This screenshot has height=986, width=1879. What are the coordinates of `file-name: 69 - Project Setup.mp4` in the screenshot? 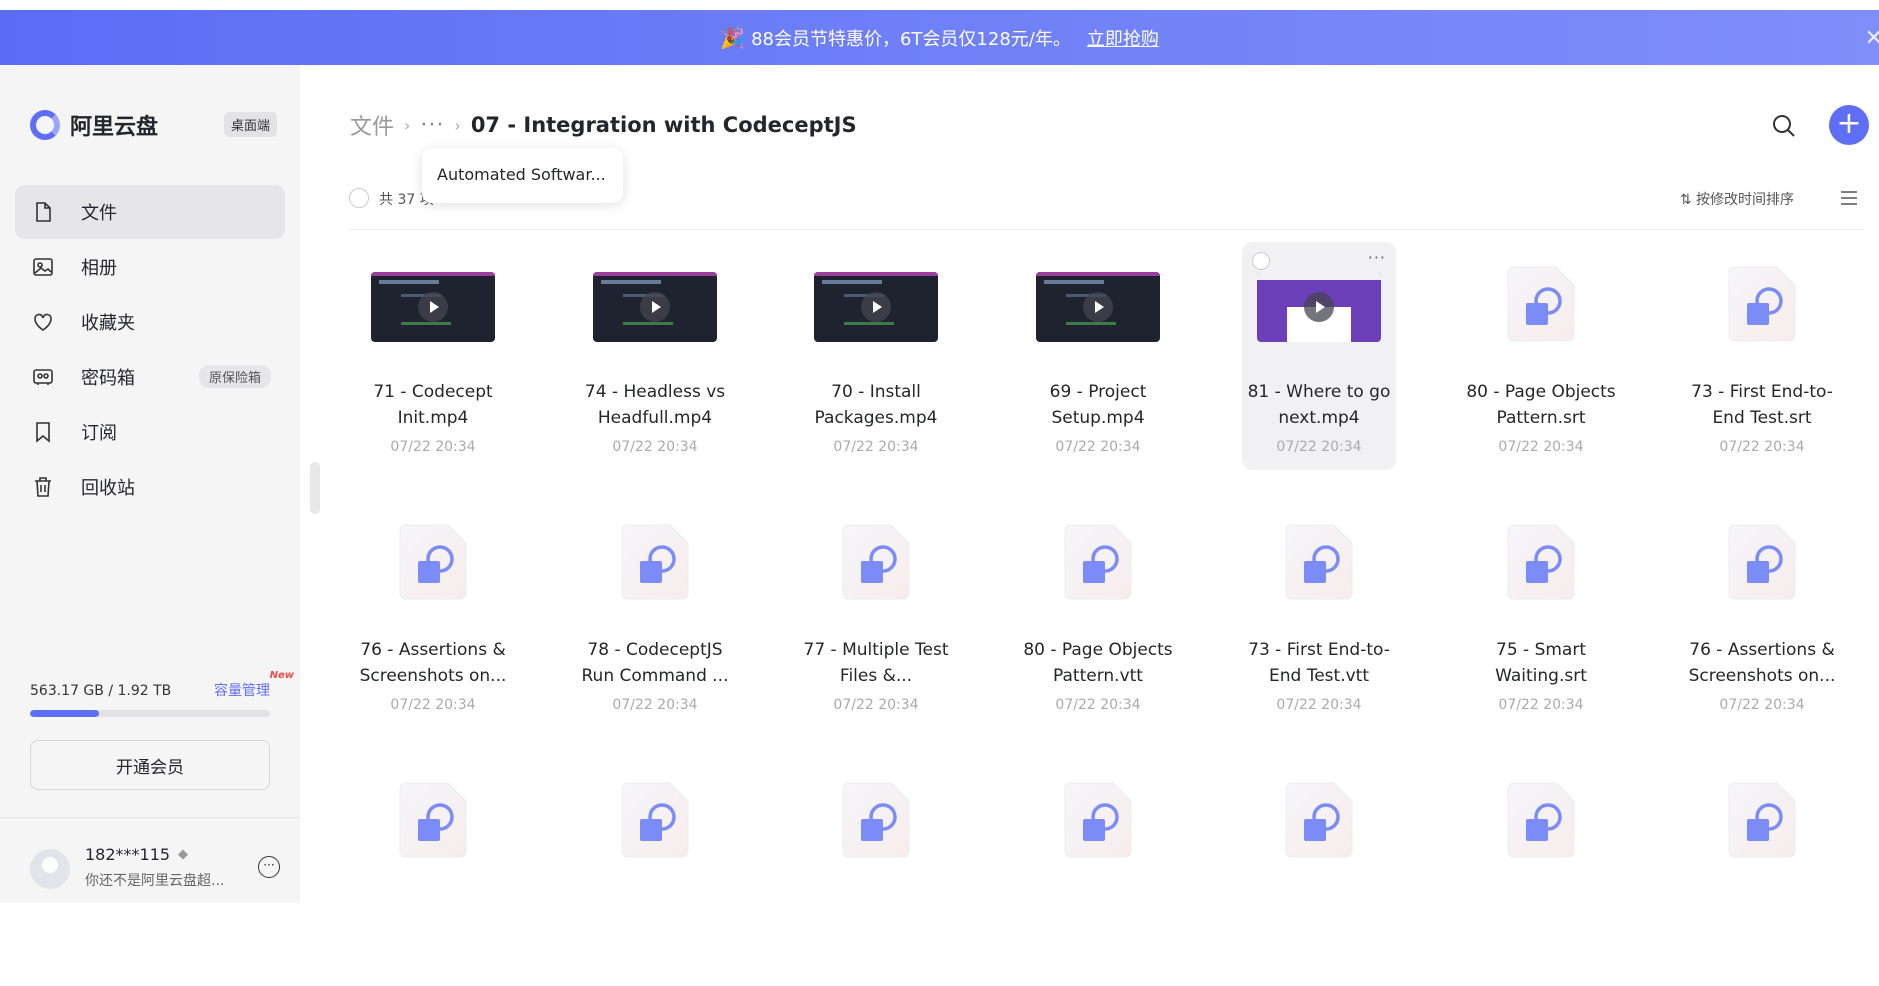 It's located at (1098, 405).